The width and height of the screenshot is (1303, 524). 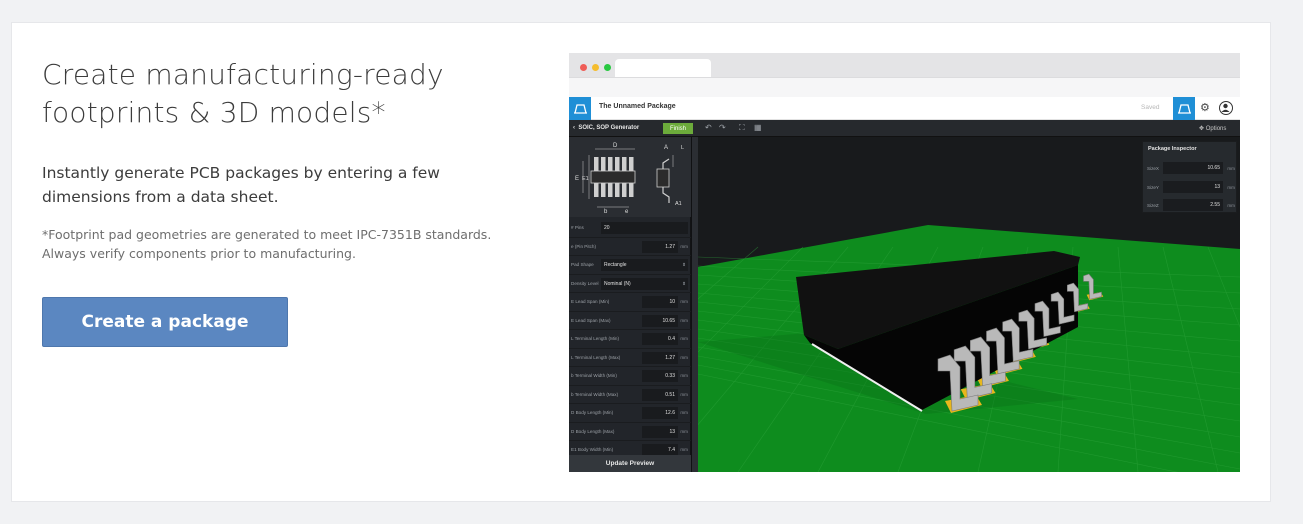 What do you see at coordinates (582, 264) in the screenshot?
I see `parameter-label: Pad Shape` at bounding box center [582, 264].